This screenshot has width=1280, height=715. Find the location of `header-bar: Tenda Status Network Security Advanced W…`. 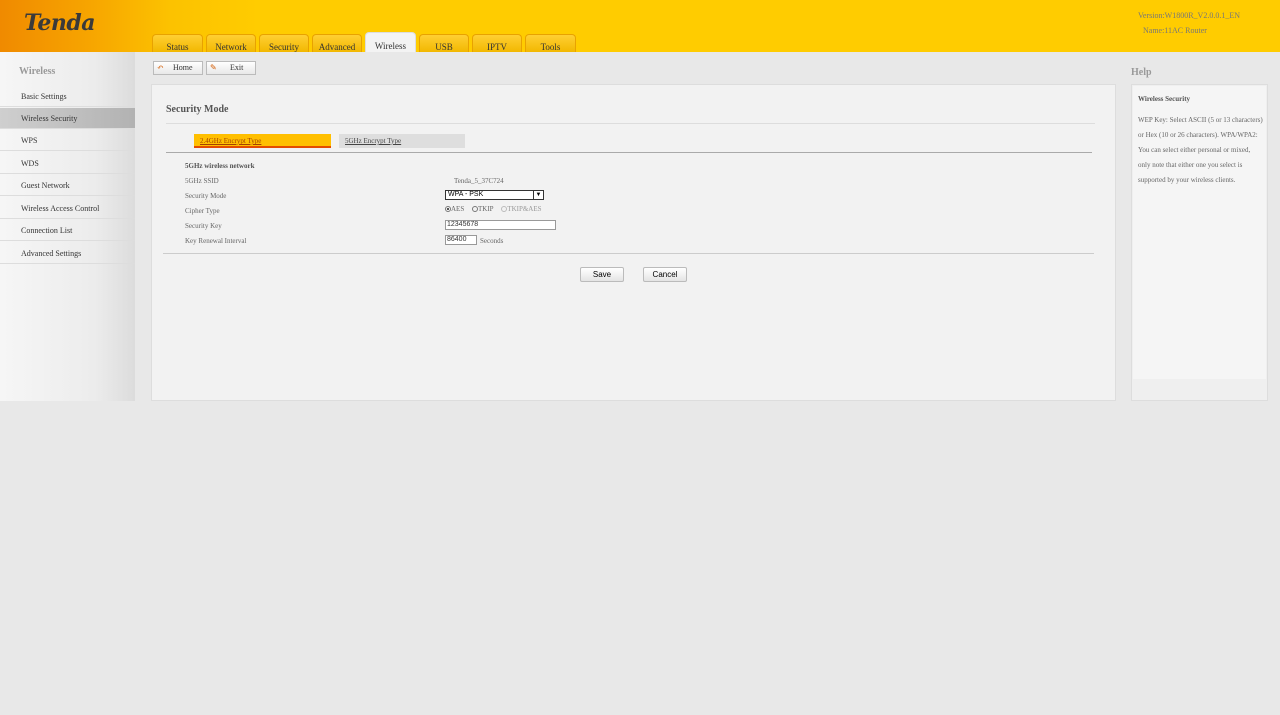

header-bar: Tenda Status Network Security Advanced W… is located at coordinates (640, 26).